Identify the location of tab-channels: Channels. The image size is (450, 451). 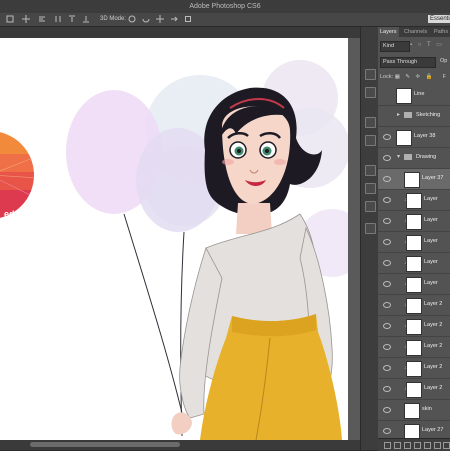
(415, 32).